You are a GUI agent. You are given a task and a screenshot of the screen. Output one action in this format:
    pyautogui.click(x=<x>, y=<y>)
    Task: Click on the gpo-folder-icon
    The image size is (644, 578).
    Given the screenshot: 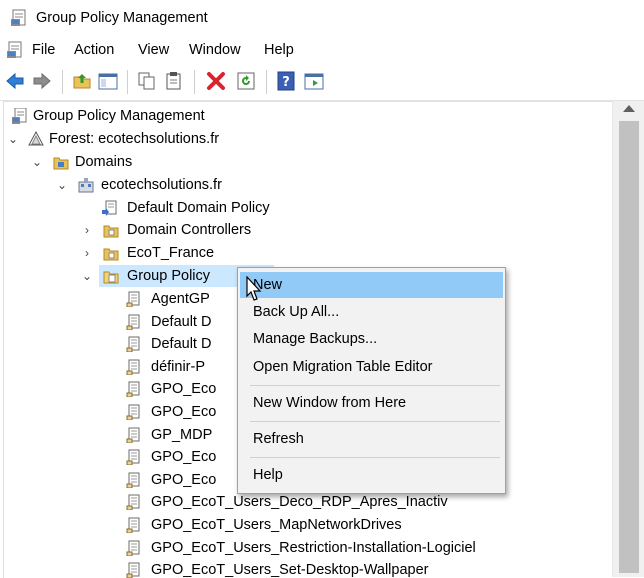 What is the action you would take?
    pyautogui.click(x=111, y=277)
    